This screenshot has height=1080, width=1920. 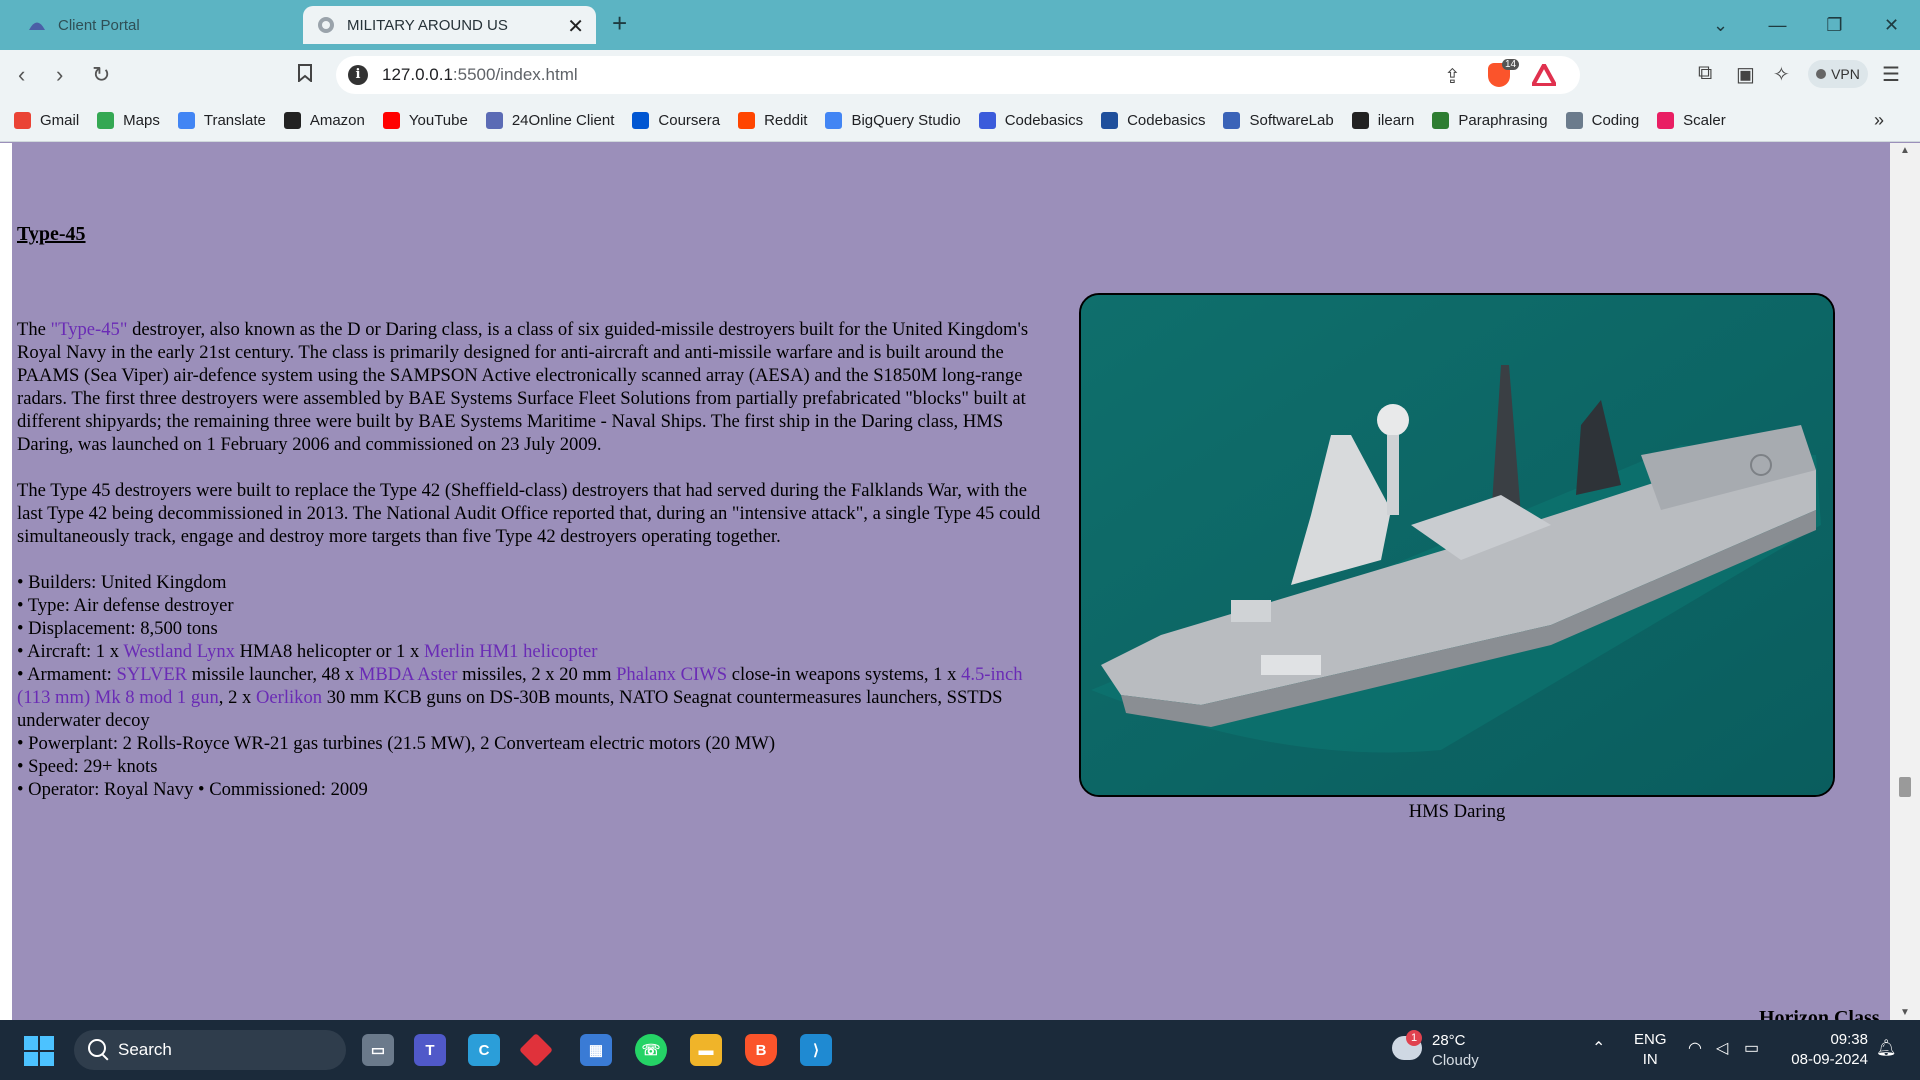 I want to click on bookmark-softwarelab: SoftwareLab, so click(x=1278, y=120).